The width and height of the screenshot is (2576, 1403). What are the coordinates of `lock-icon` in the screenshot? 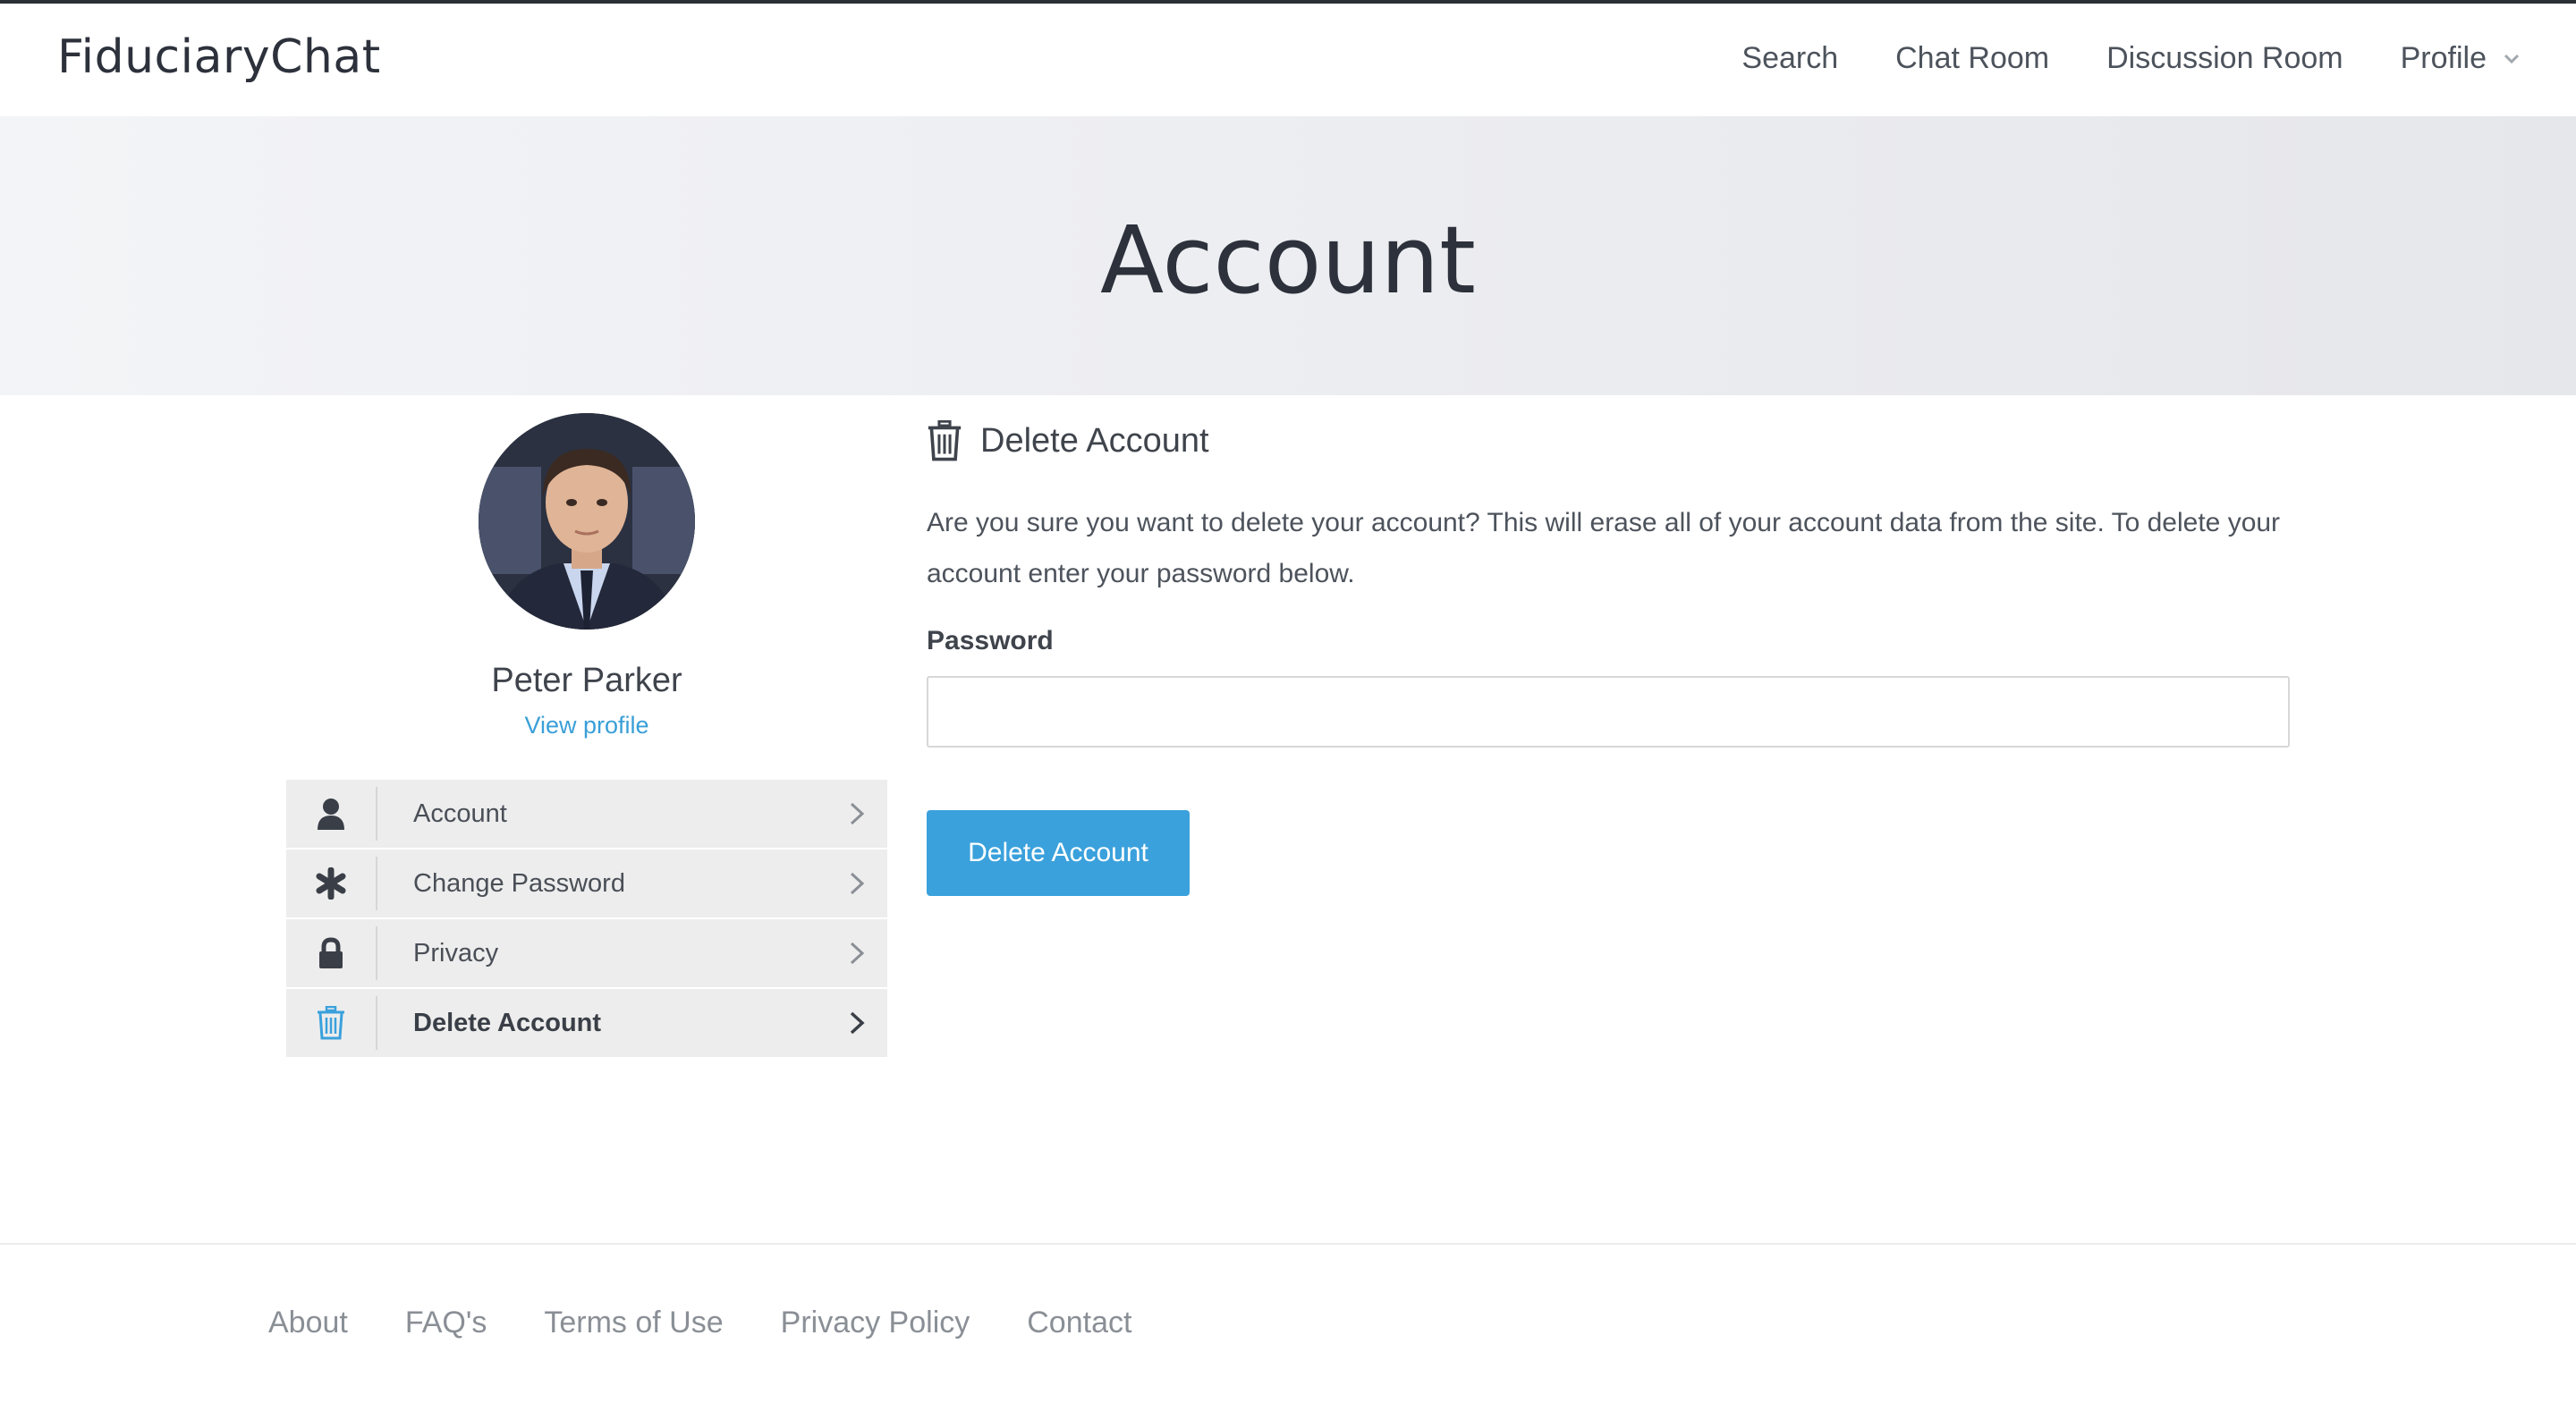 It's located at (331, 953).